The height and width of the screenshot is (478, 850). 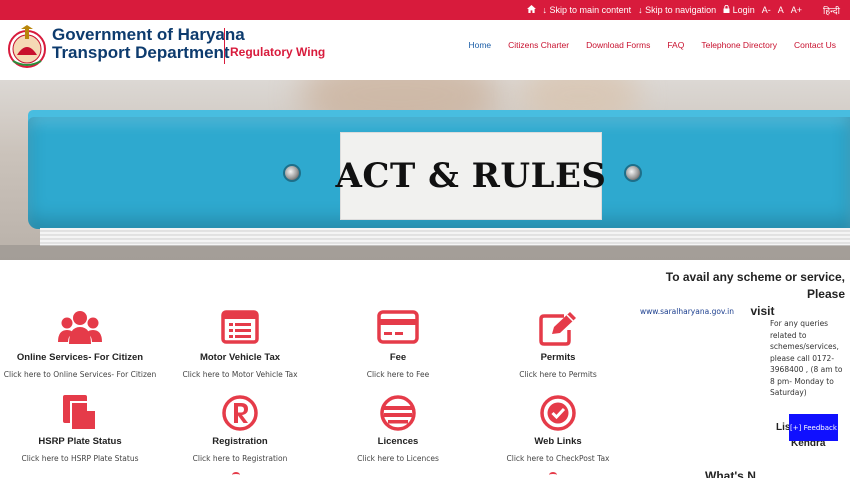 I want to click on skip-main-link: ↓ Skip to main content, so click(x=587, y=10).